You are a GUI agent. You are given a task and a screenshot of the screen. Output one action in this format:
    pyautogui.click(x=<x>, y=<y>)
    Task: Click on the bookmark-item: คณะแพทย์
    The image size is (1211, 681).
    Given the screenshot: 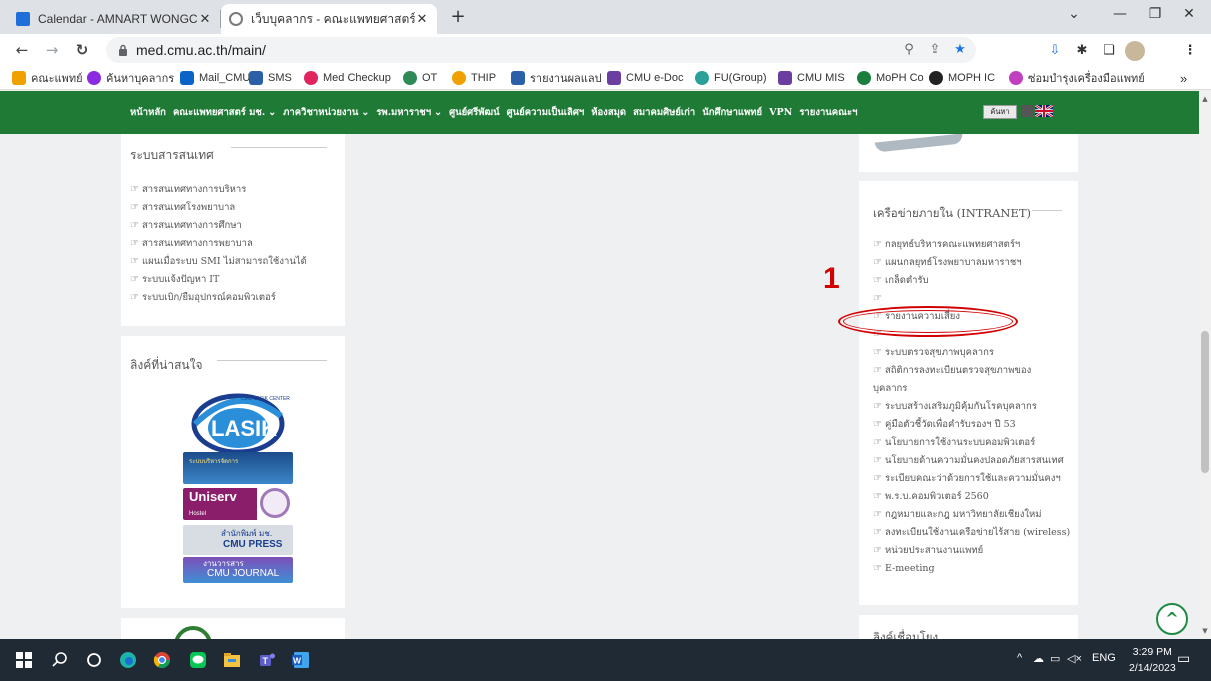 What is the action you would take?
    pyautogui.click(x=47, y=78)
    